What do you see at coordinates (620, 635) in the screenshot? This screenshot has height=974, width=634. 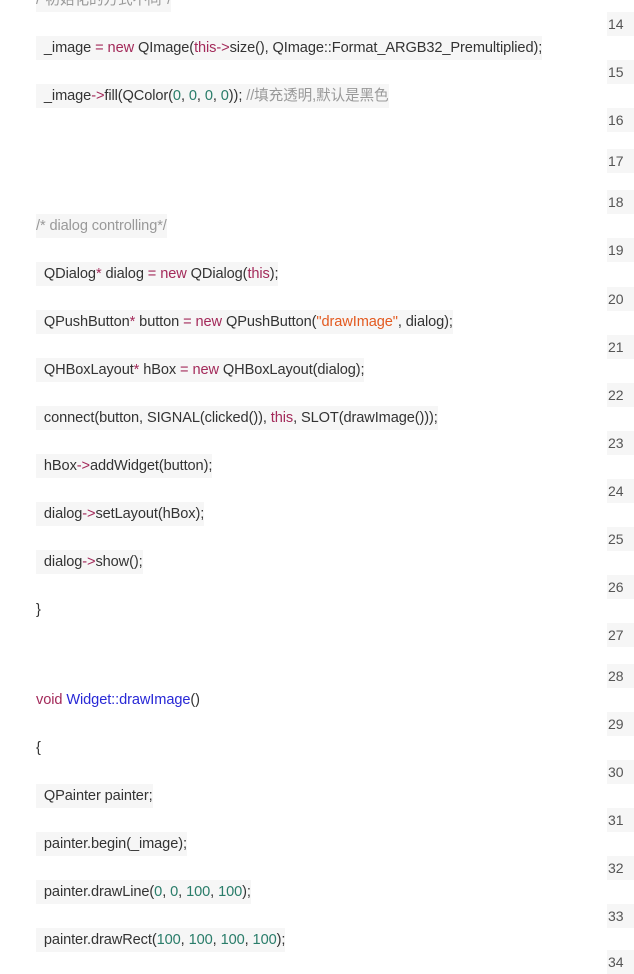 I see `line-number: 27` at bounding box center [620, 635].